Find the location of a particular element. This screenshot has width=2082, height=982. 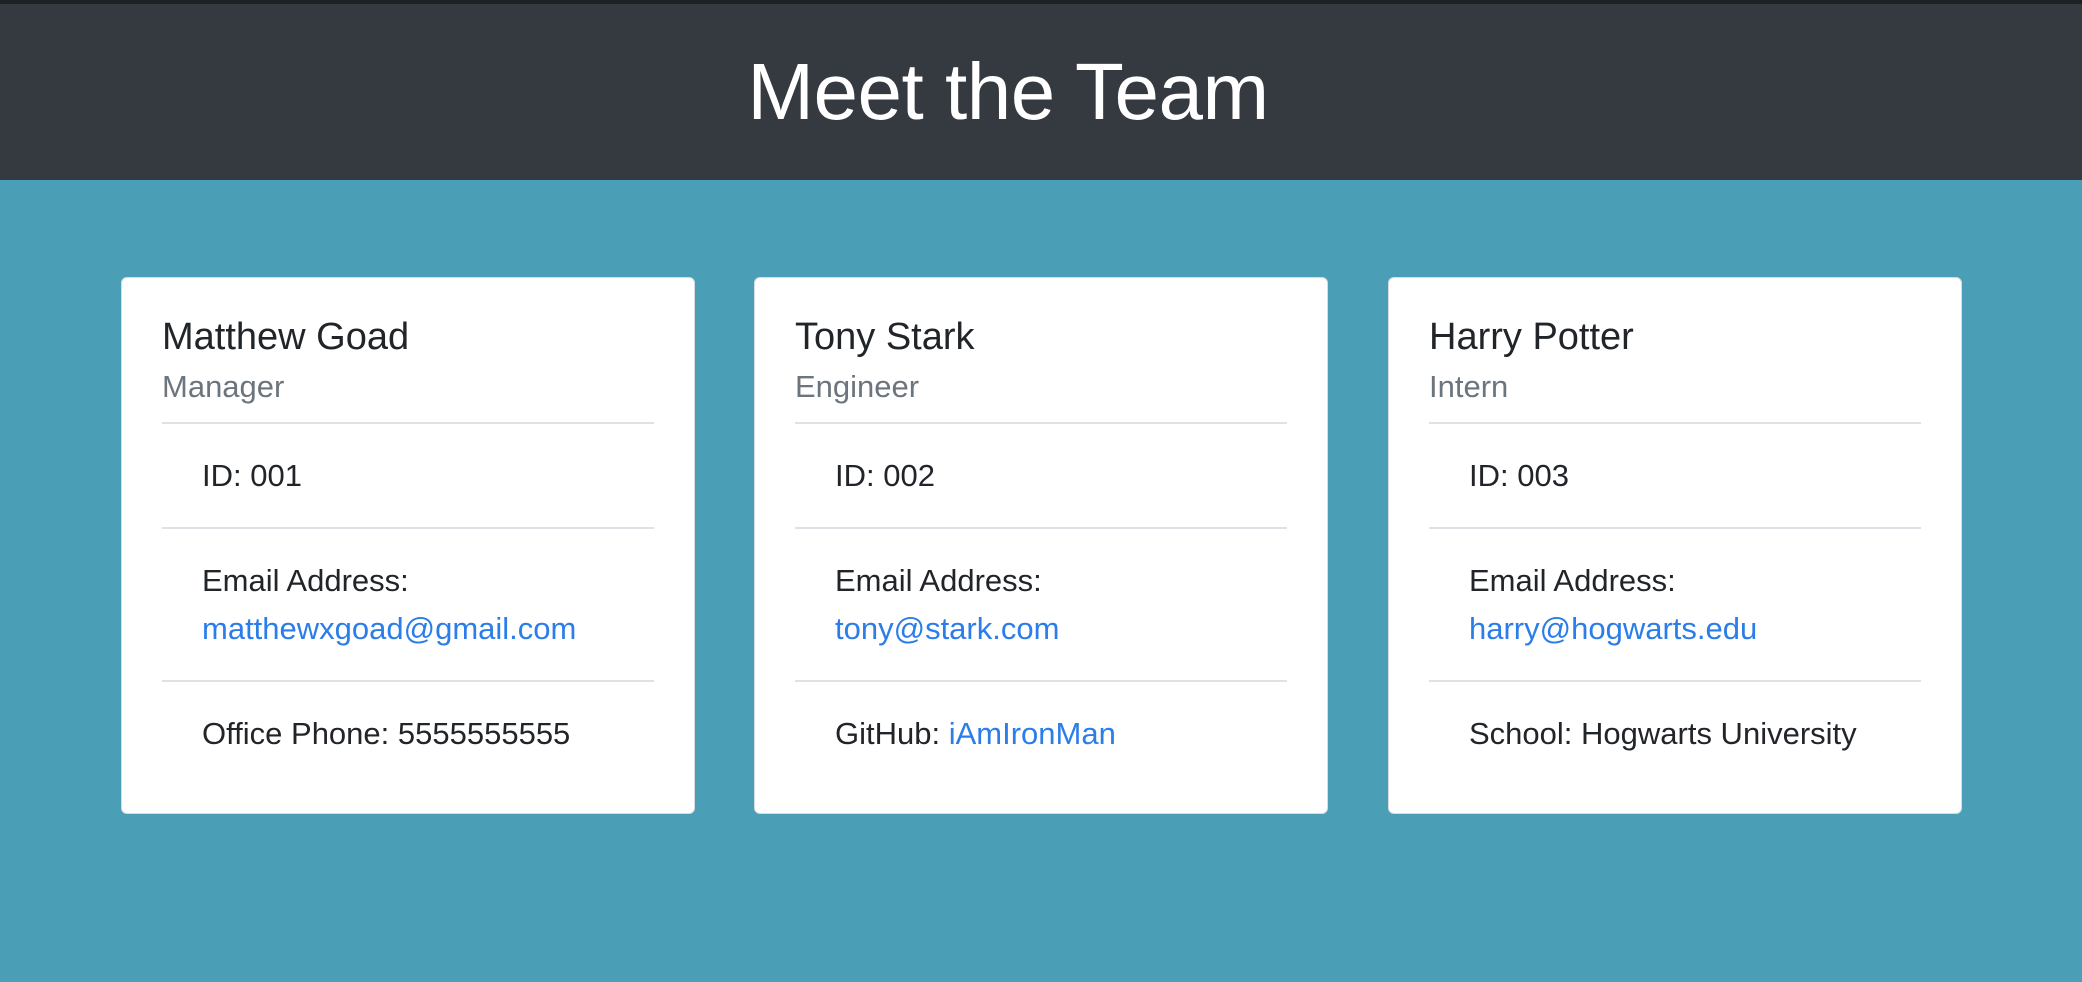

school-value: Hogwarts University is located at coordinates (1719, 733).